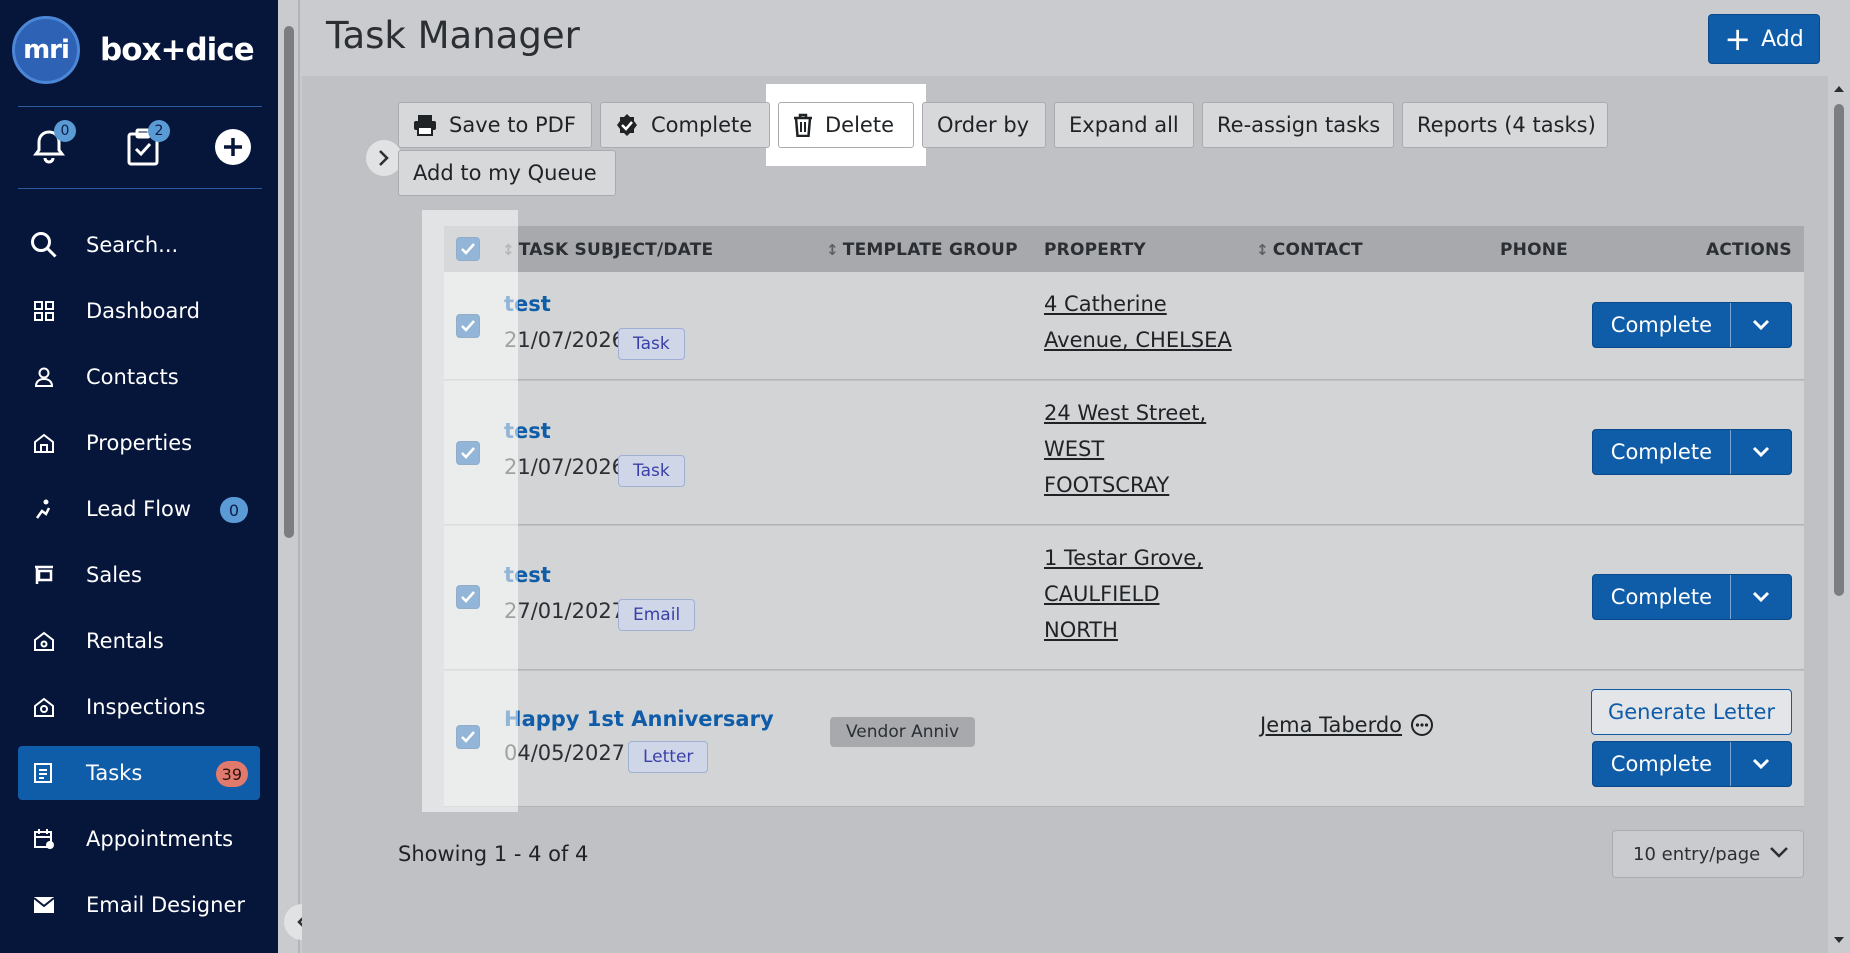 Image resolution: width=1850 pixels, height=953 pixels. I want to click on sidebar-item-lead-flow: Lead Flow 0, so click(139, 509).